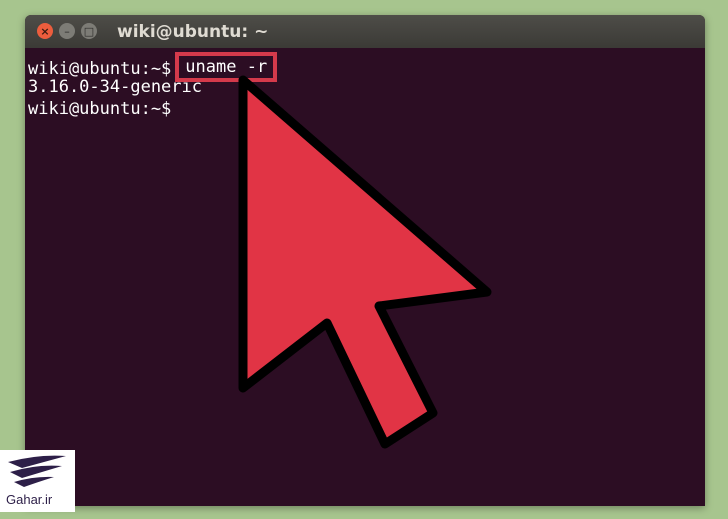 This screenshot has height=519, width=728. What do you see at coordinates (37, 481) in the screenshot?
I see `watermark-logo: Gahar.ir` at bounding box center [37, 481].